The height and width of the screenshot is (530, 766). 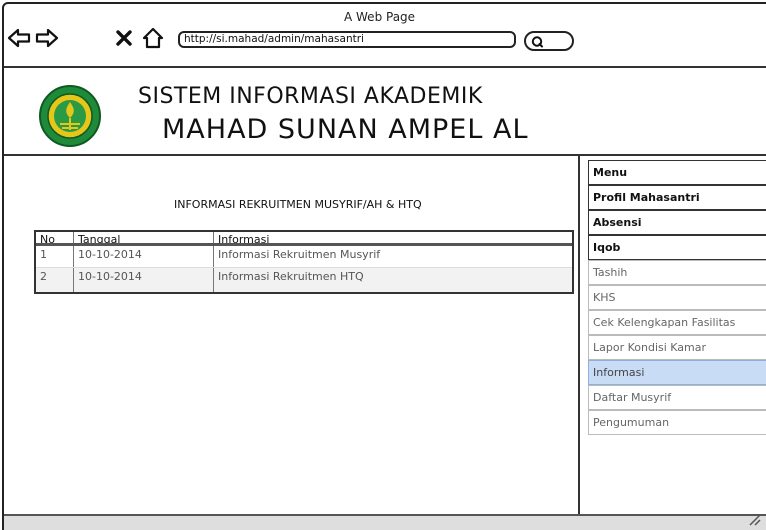 I want to click on menu-item-khs: KHS, so click(x=677, y=297).